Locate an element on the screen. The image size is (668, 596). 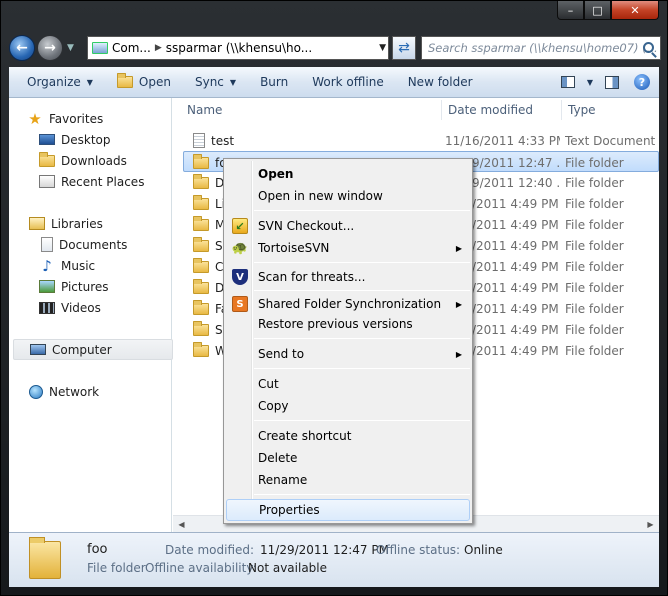
back-button: ← is located at coordinates (22, 48).